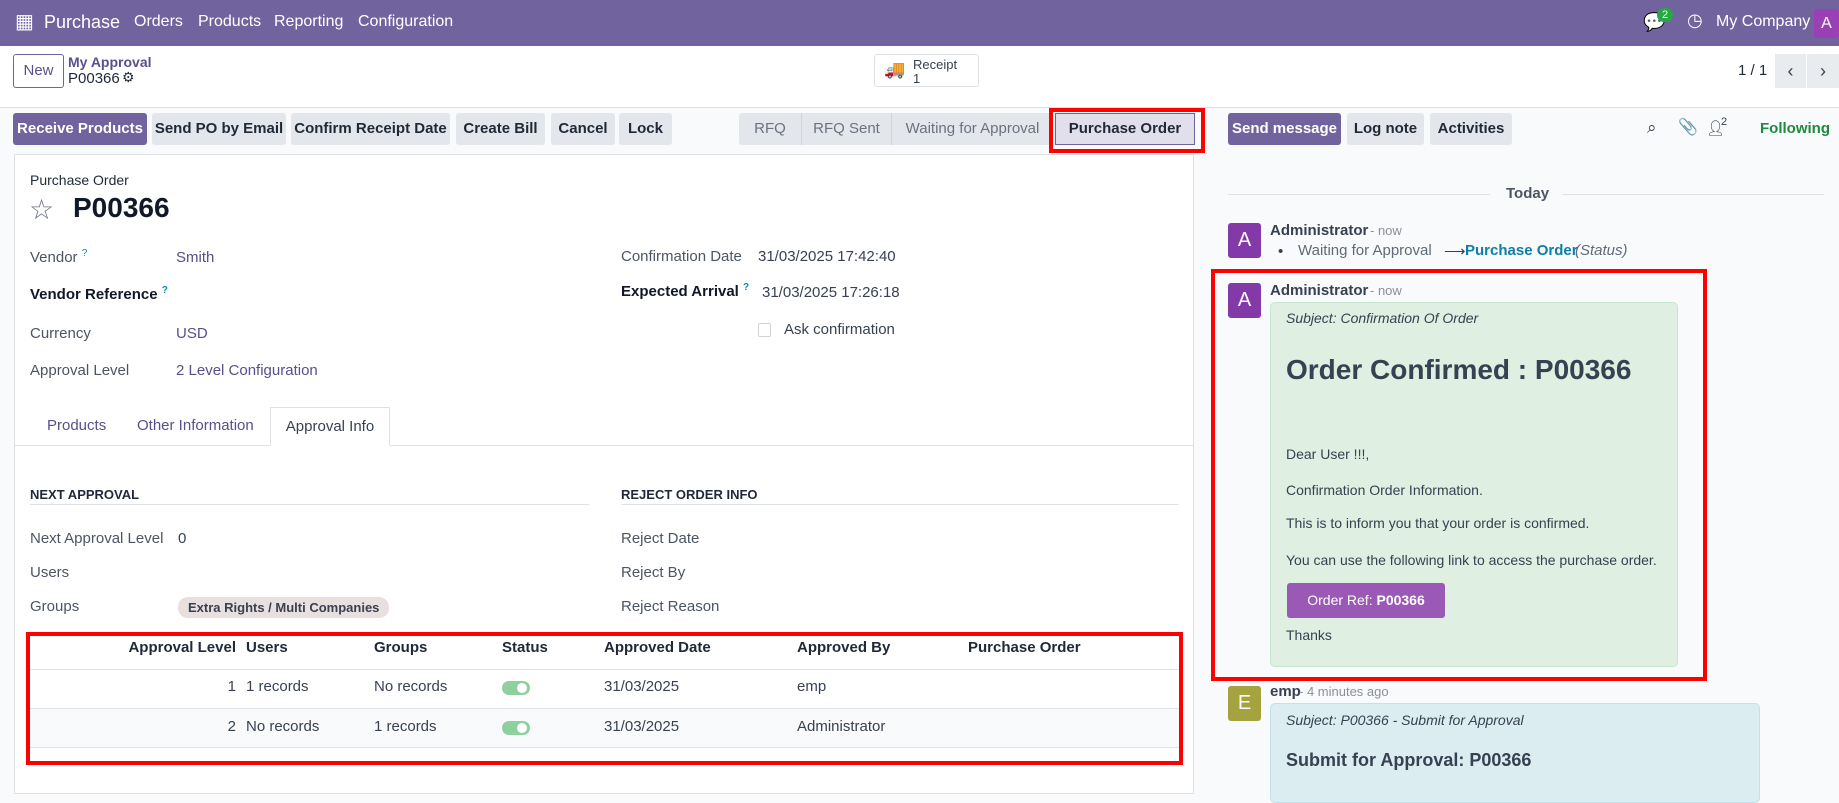  I want to click on expected-arrival-label: Expected Arrival ?, so click(685, 291).